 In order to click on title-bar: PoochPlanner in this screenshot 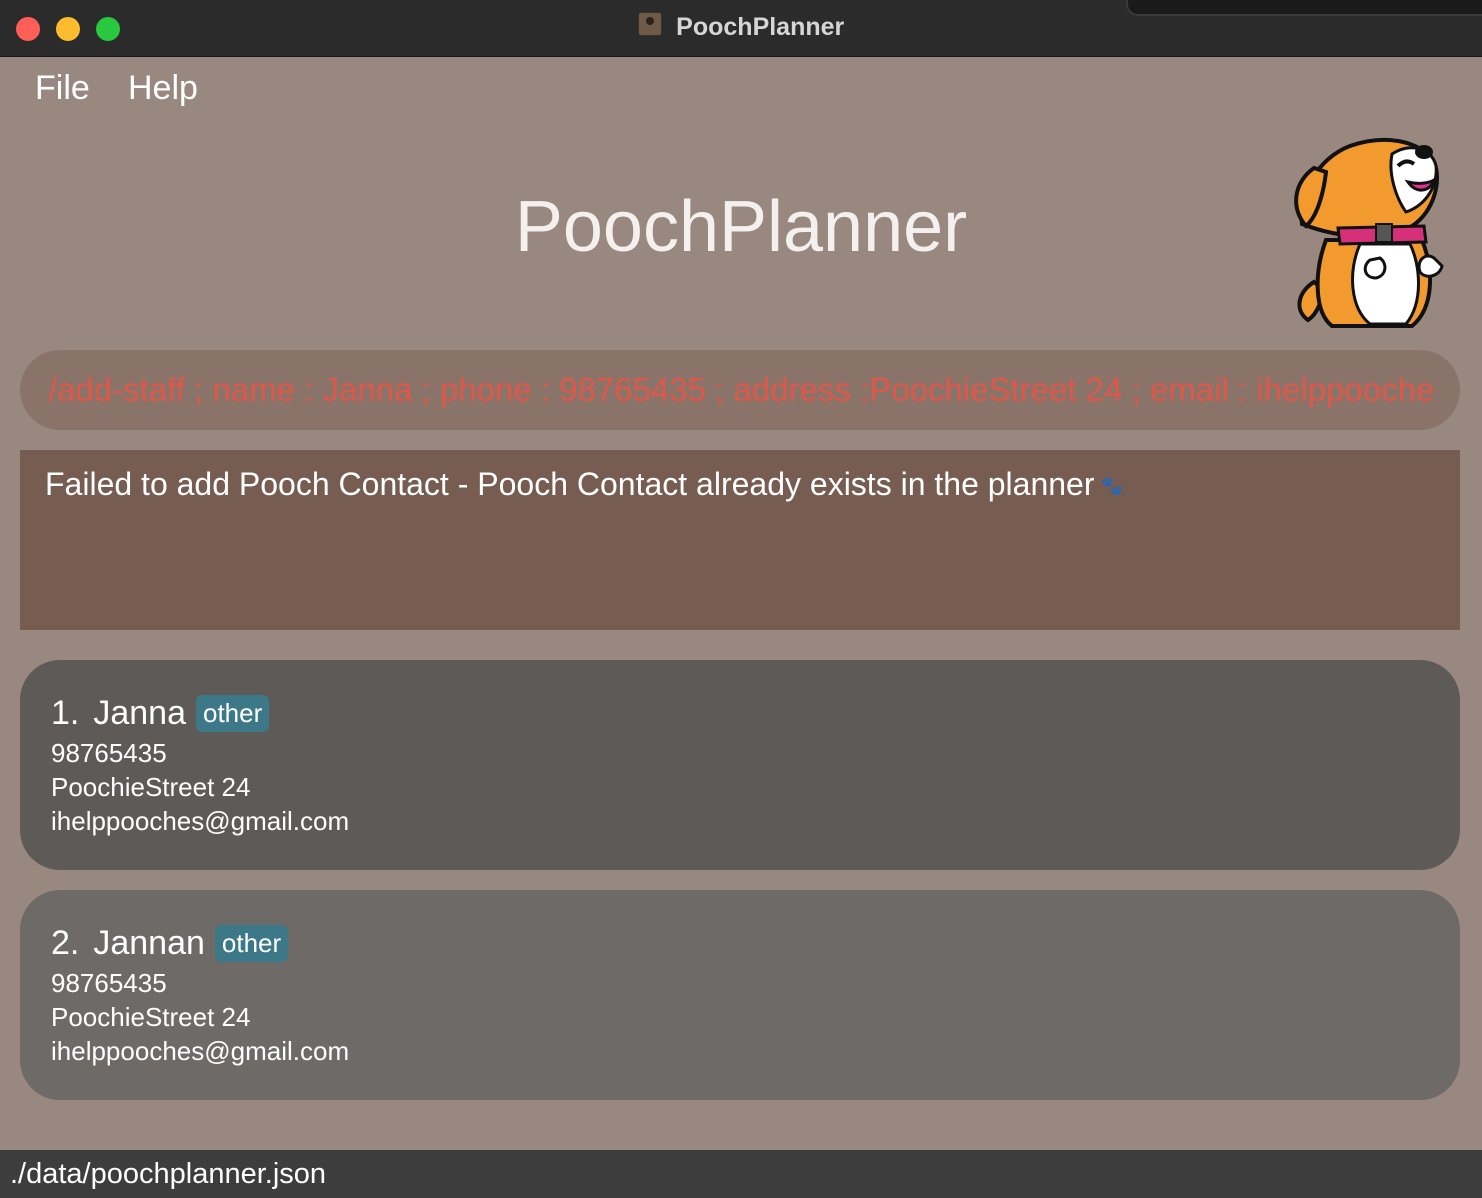, I will do `click(741, 28)`.